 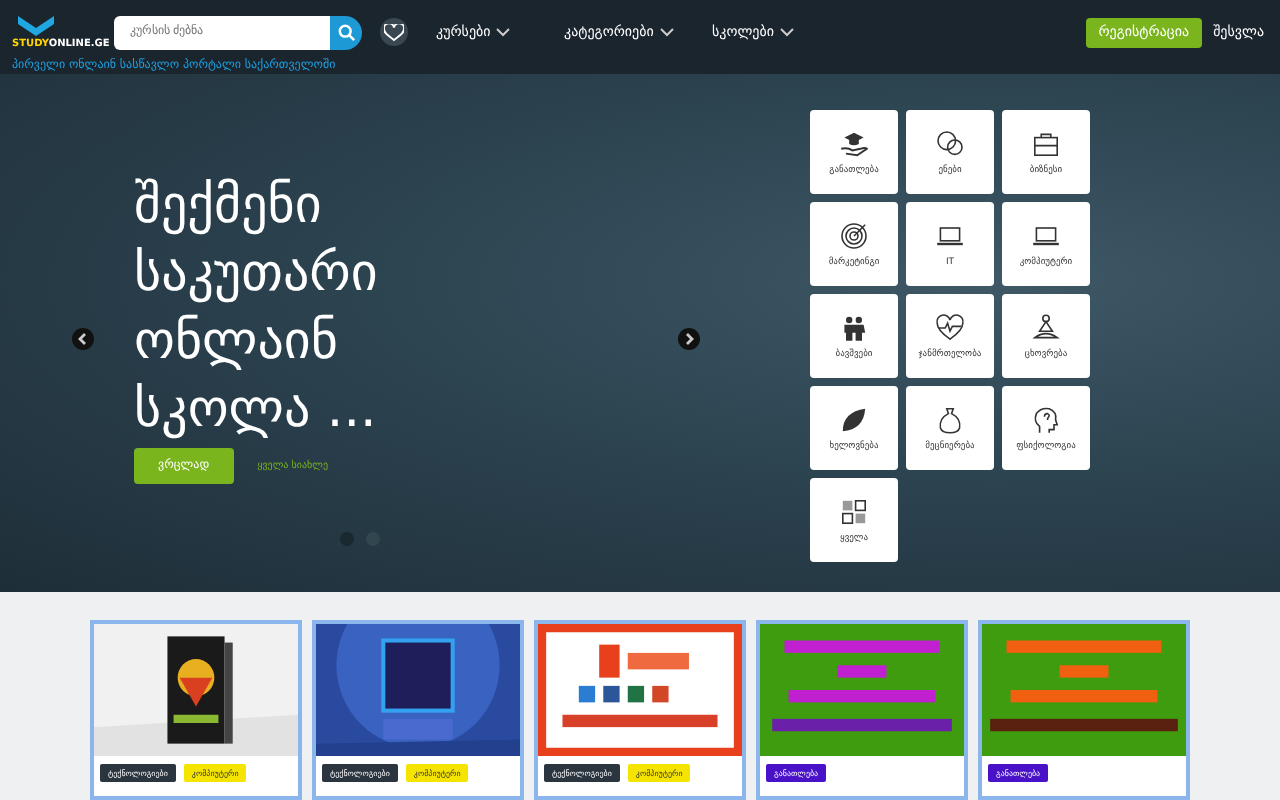 What do you see at coordinates (854, 144) in the screenshot?
I see `graduation-hand-icon` at bounding box center [854, 144].